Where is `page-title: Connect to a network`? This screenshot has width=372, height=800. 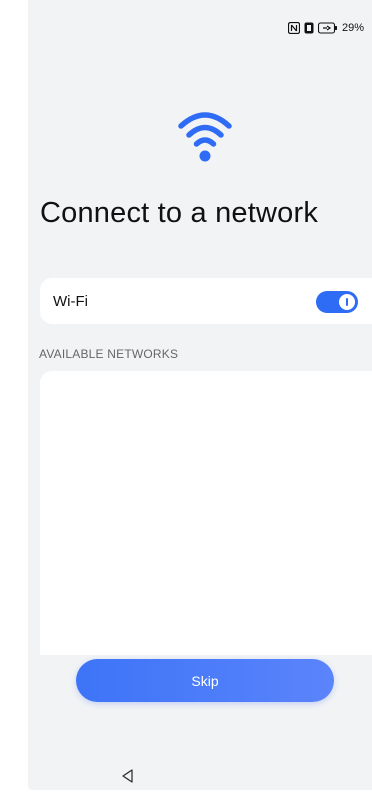 page-title: Connect to a network is located at coordinates (179, 213).